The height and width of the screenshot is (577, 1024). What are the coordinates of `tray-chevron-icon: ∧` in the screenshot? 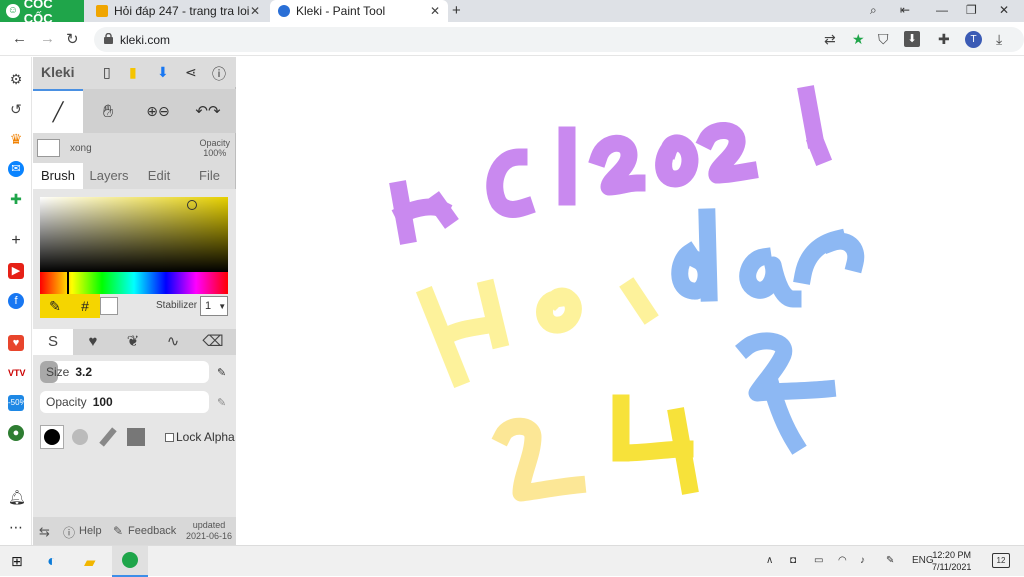 It's located at (769, 560).